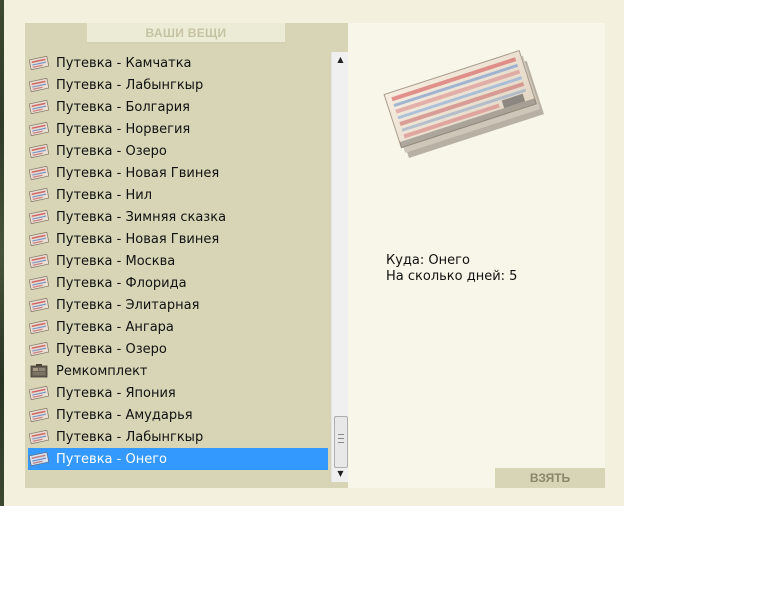  I want to click on scroll-thumb, so click(341, 442).